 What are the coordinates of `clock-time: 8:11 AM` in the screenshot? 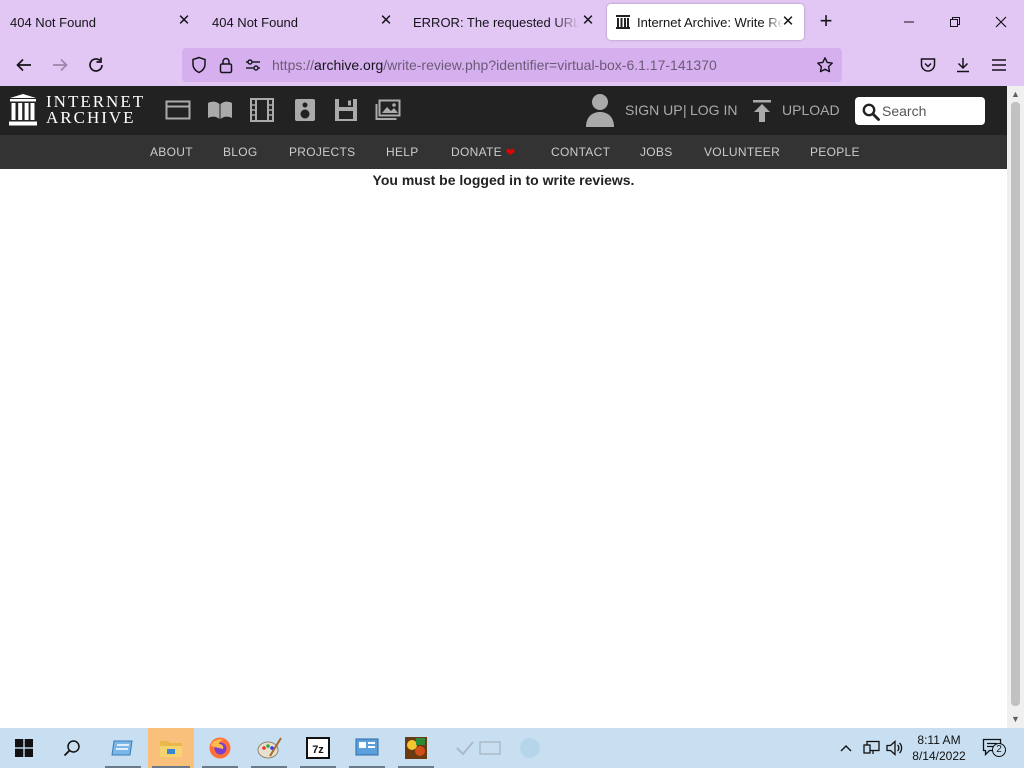 It's located at (939, 740).